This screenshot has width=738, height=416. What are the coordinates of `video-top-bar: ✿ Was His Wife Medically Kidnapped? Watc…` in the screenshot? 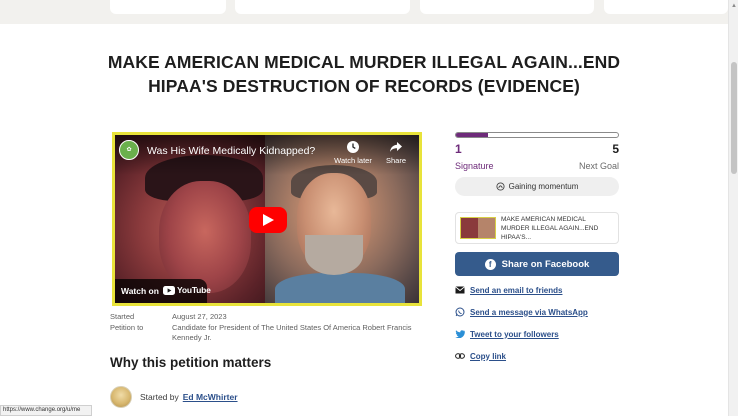 It's located at (267, 155).